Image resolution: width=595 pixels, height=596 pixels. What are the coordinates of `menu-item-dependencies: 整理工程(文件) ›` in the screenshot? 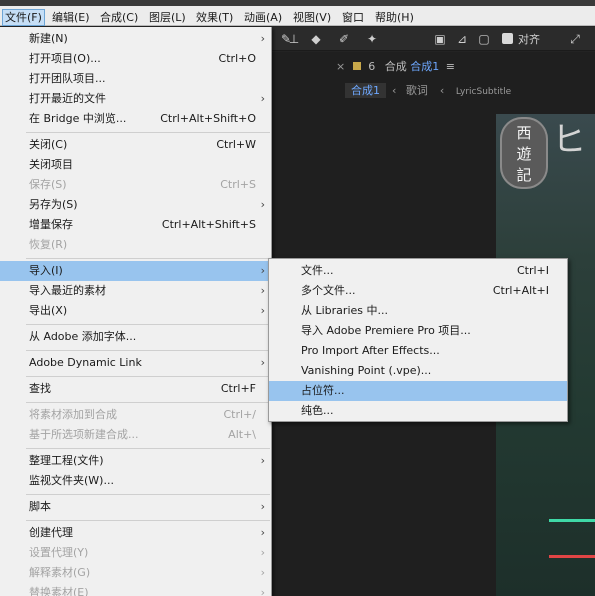 It's located at (136, 461).